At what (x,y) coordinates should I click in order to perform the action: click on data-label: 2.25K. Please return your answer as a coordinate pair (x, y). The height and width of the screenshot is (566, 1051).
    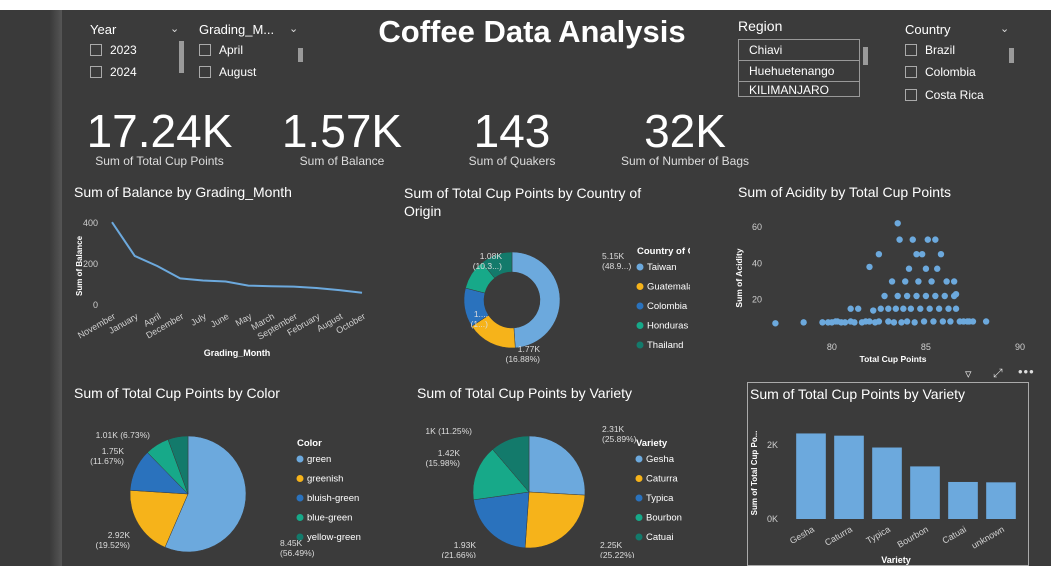
    Looking at the image, I should click on (611, 545).